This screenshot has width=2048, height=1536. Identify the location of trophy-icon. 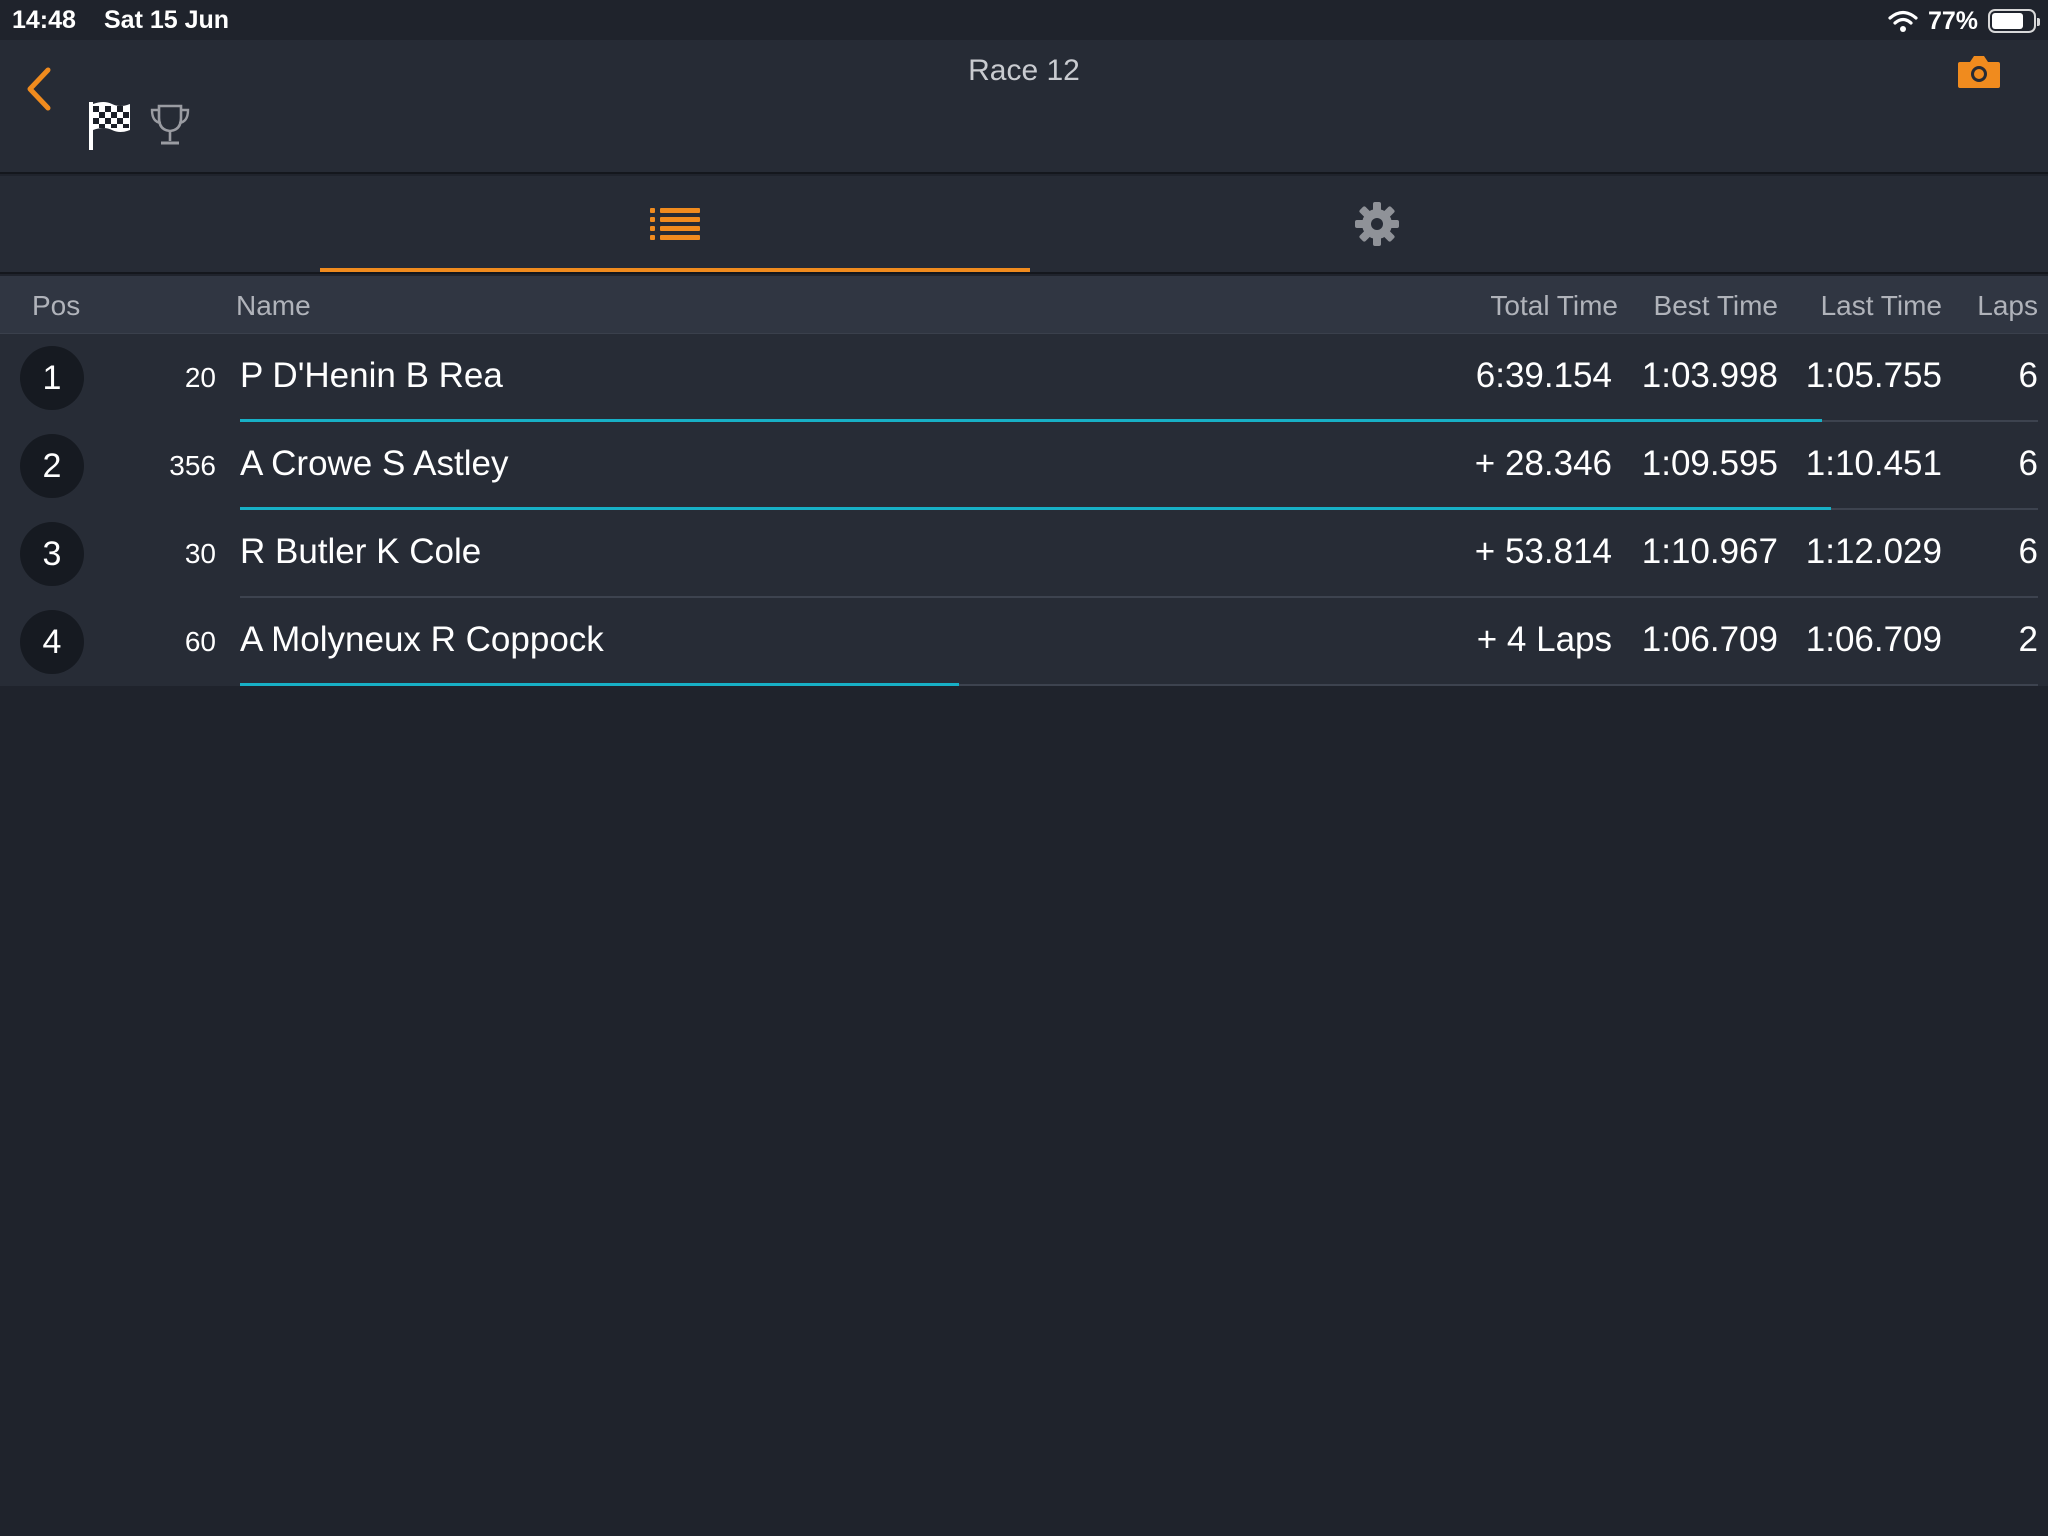
(170, 125).